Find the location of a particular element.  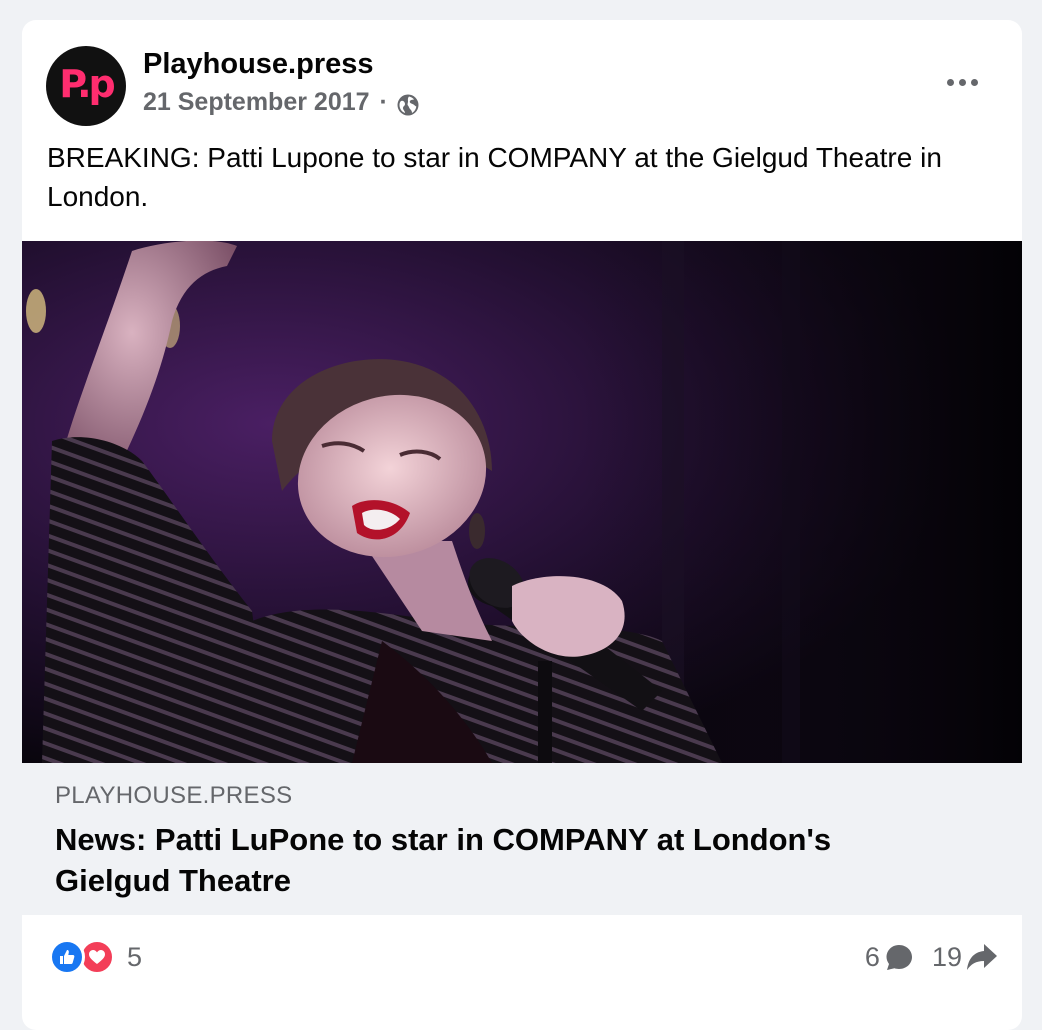

reaction-count: 5 is located at coordinates (135, 956).